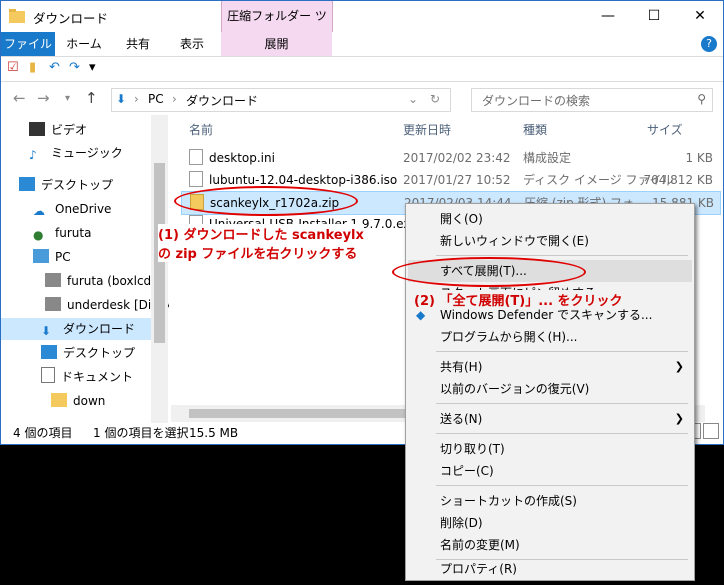  What do you see at coordinates (413, 99) in the screenshot?
I see `chevron-down-icon: ⌄` at bounding box center [413, 99].